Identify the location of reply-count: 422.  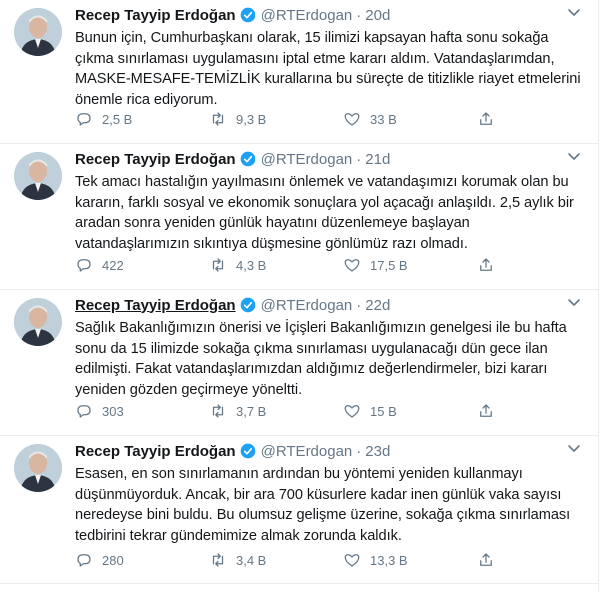
(113, 265).